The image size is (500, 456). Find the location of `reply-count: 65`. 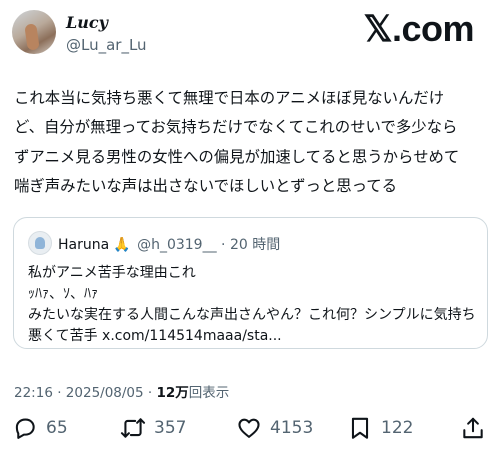

reply-count: 65 is located at coordinates (57, 428).